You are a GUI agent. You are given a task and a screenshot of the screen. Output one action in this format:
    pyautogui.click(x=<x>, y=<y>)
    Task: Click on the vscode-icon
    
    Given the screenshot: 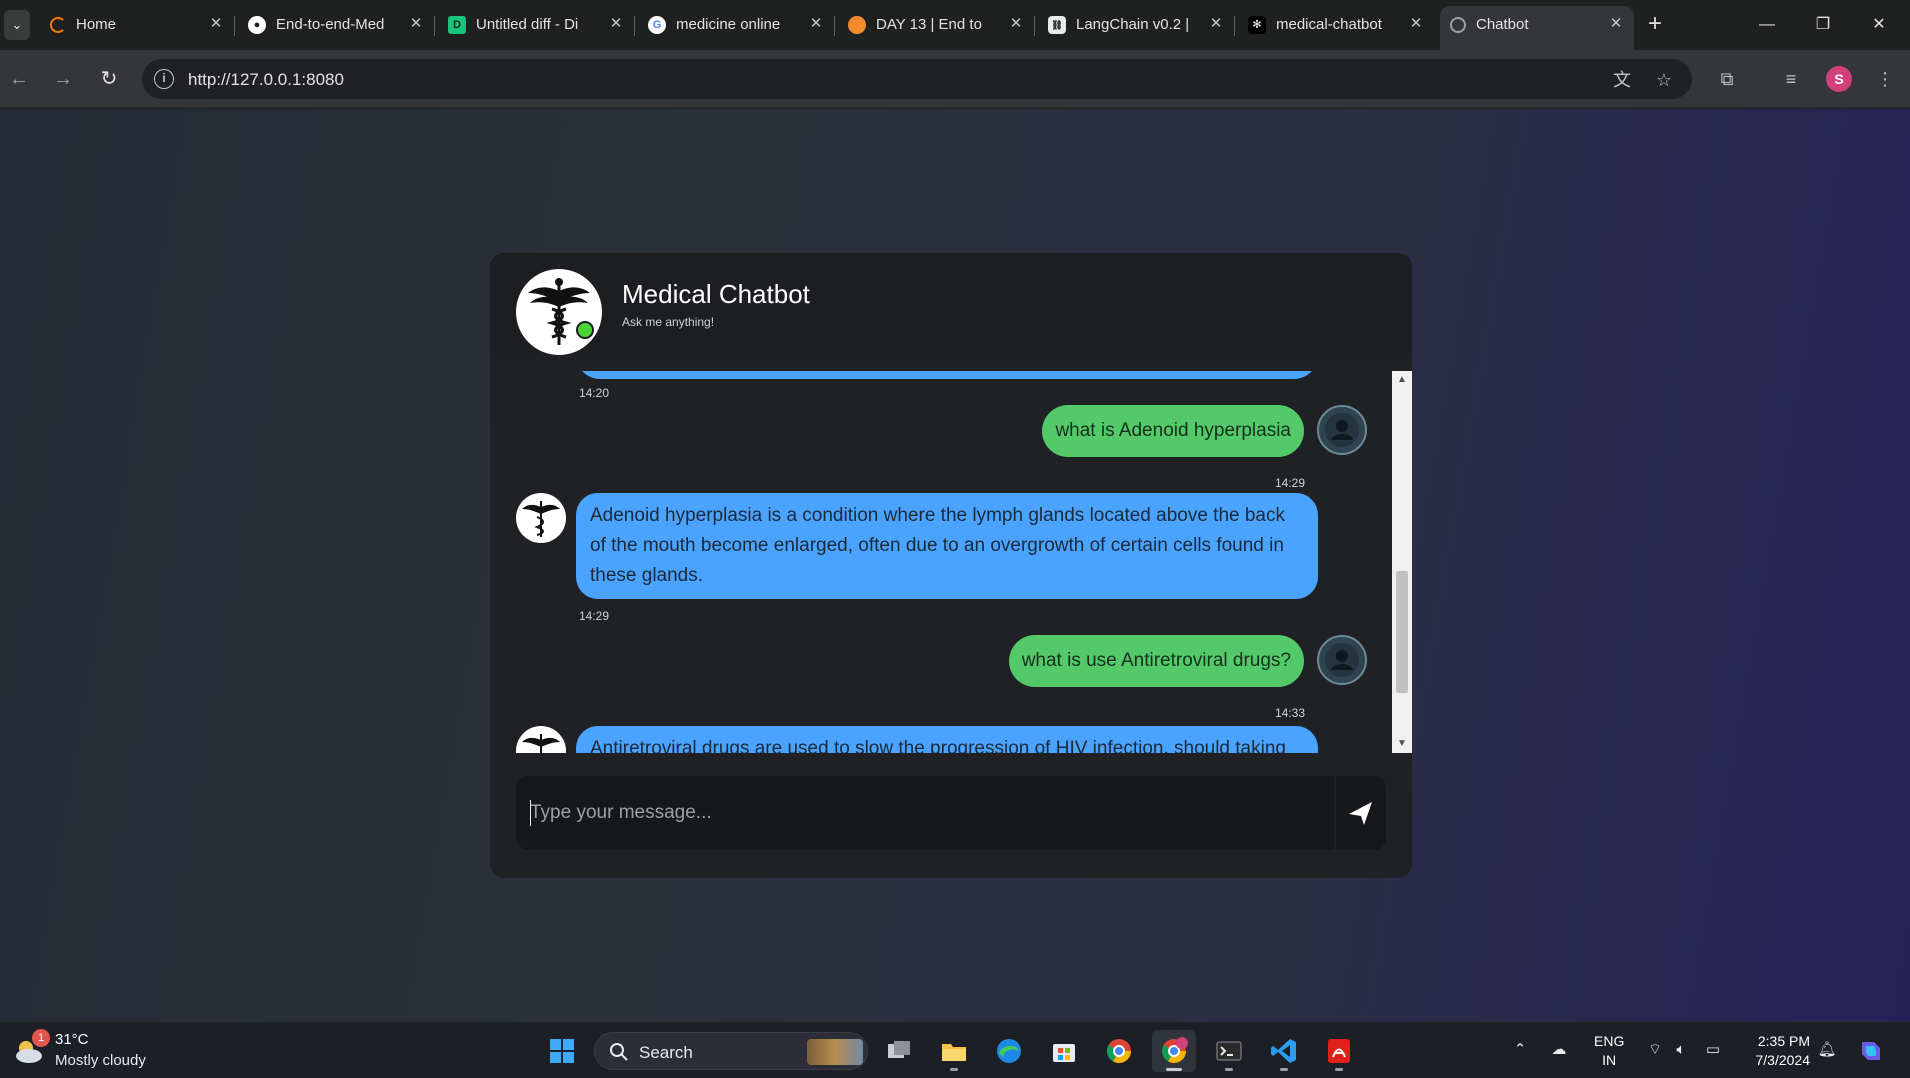 What is the action you would take?
    pyautogui.click(x=1283, y=1051)
    